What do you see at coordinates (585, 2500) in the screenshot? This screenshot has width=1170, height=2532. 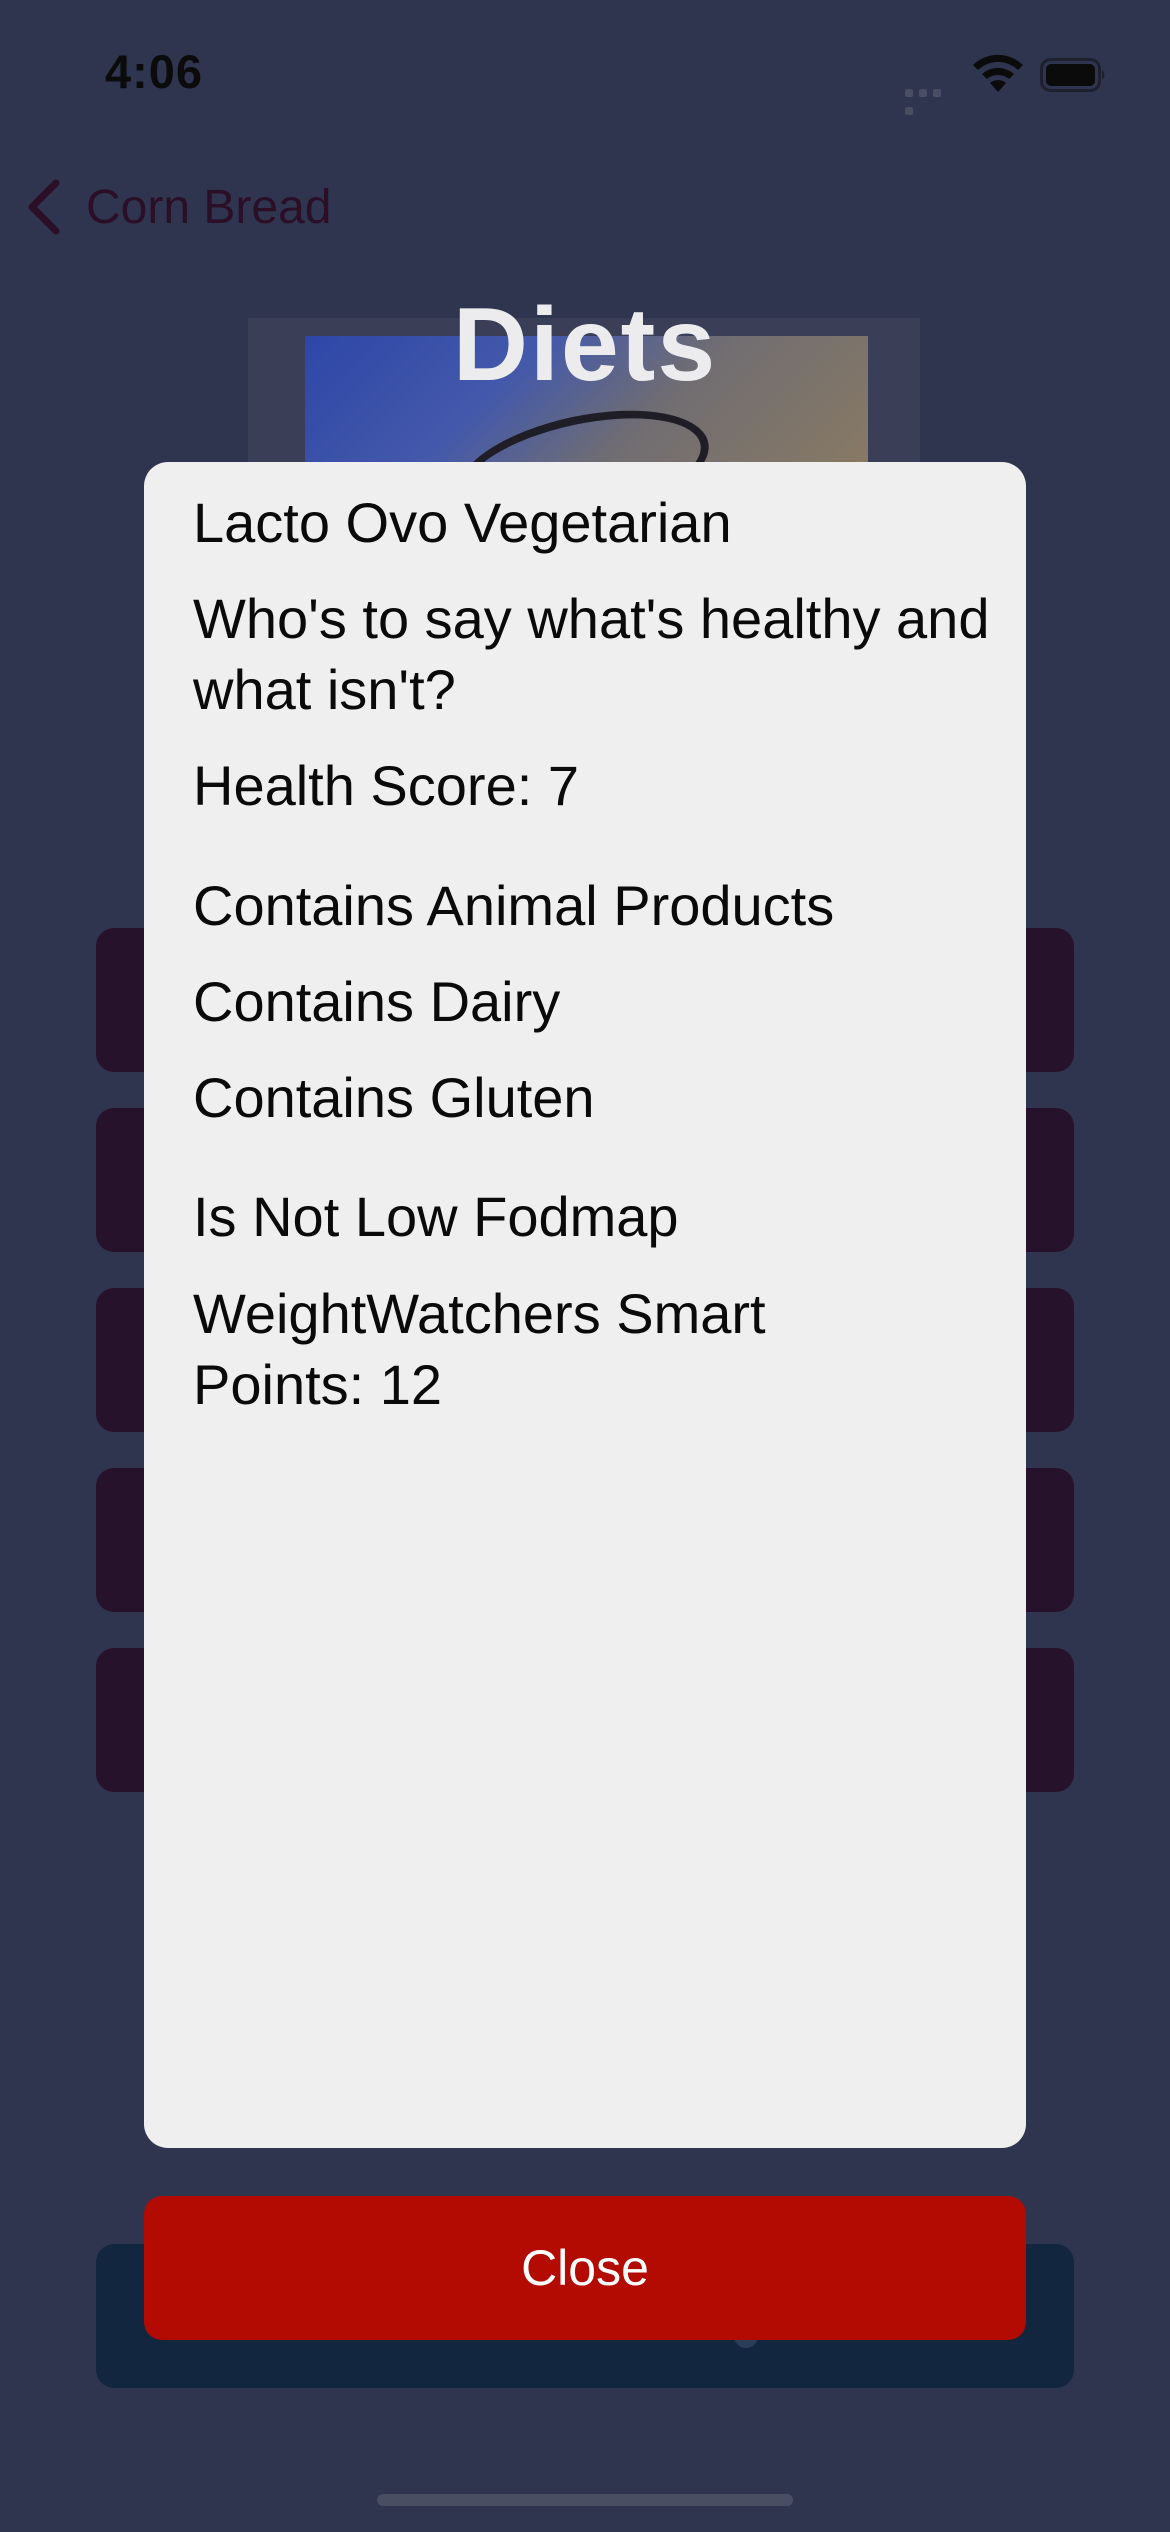 I see `home-indicator` at bounding box center [585, 2500].